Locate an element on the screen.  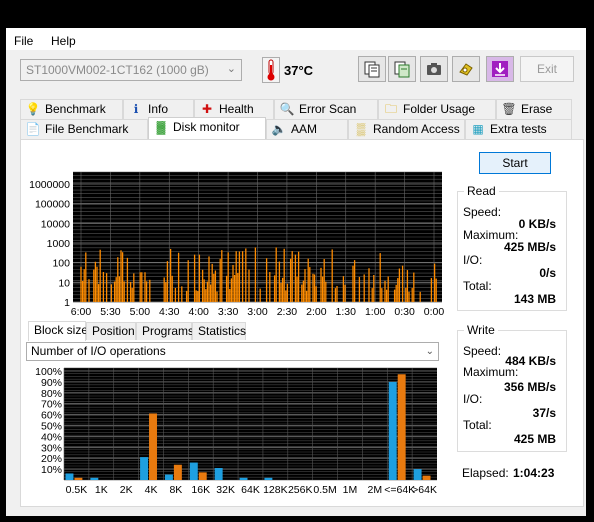
tab-aam: 🔈 AAM is located at coordinates (307, 129).